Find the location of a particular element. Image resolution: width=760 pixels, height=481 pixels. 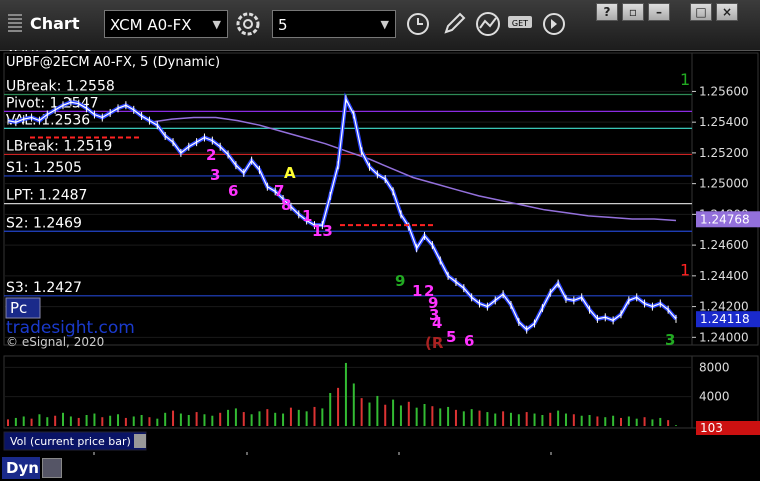

chart-annotation: 4 is located at coordinates (437, 323).